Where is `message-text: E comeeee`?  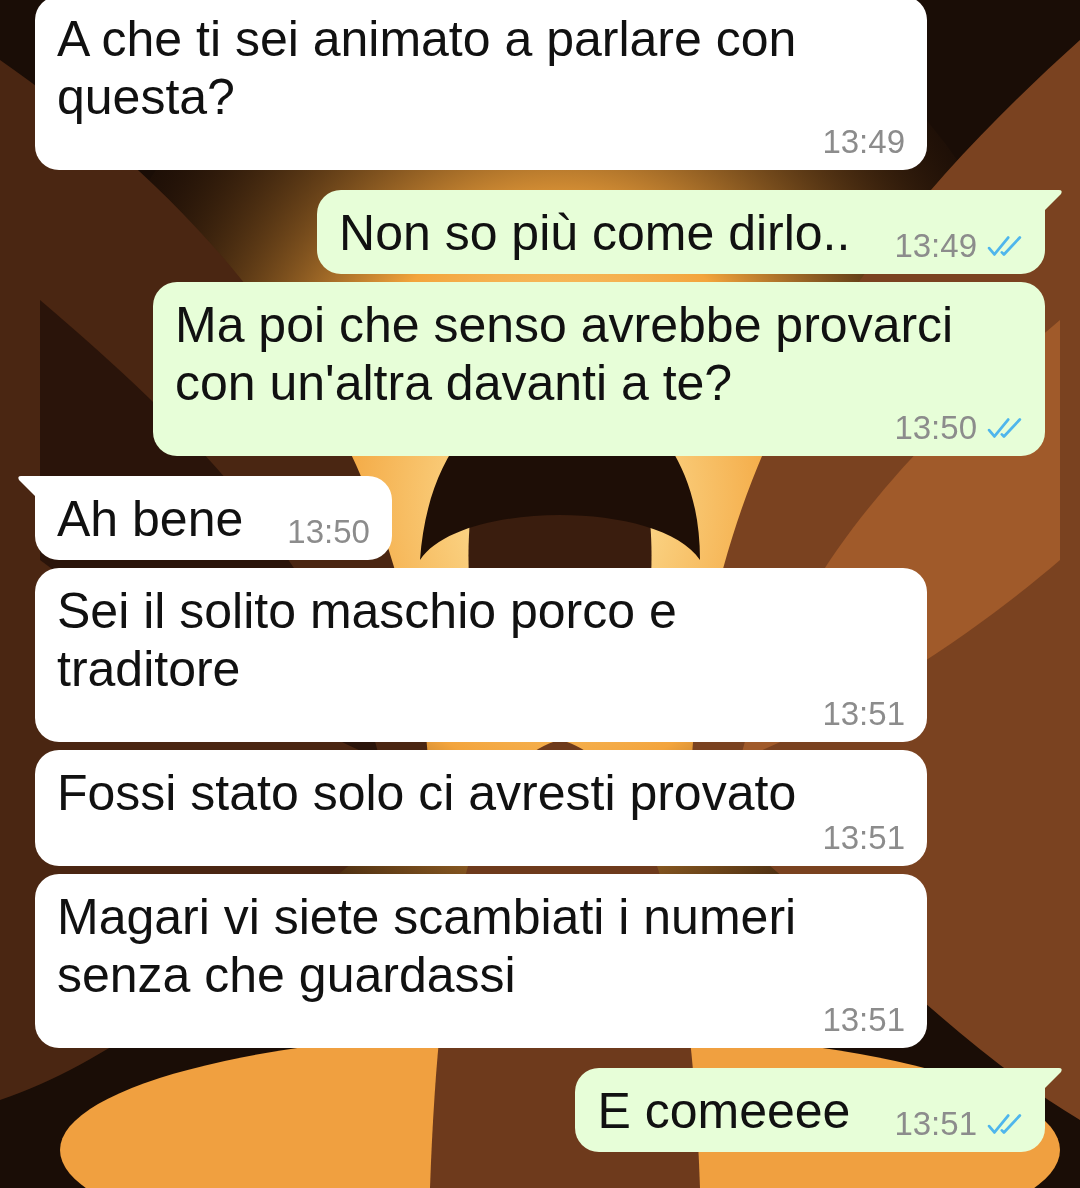 message-text: E comeeee is located at coordinates (724, 1111).